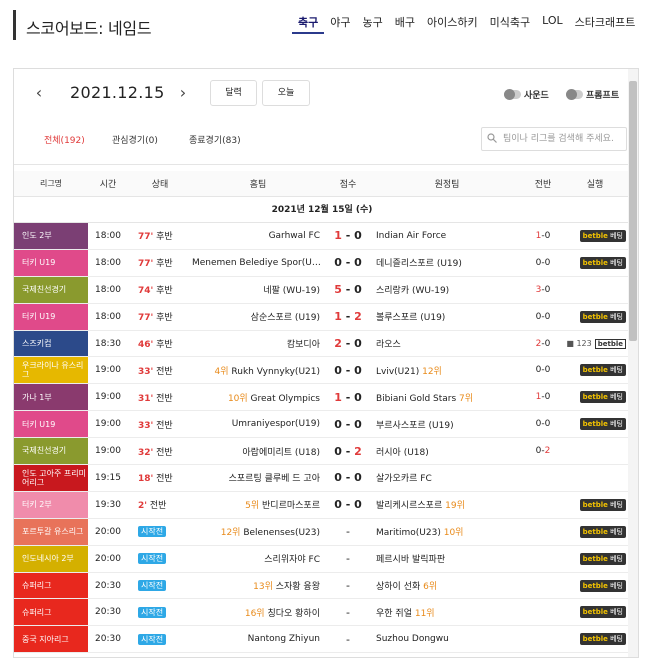  What do you see at coordinates (526, 94) in the screenshot?
I see `sound-toggle: 사운드` at bounding box center [526, 94].